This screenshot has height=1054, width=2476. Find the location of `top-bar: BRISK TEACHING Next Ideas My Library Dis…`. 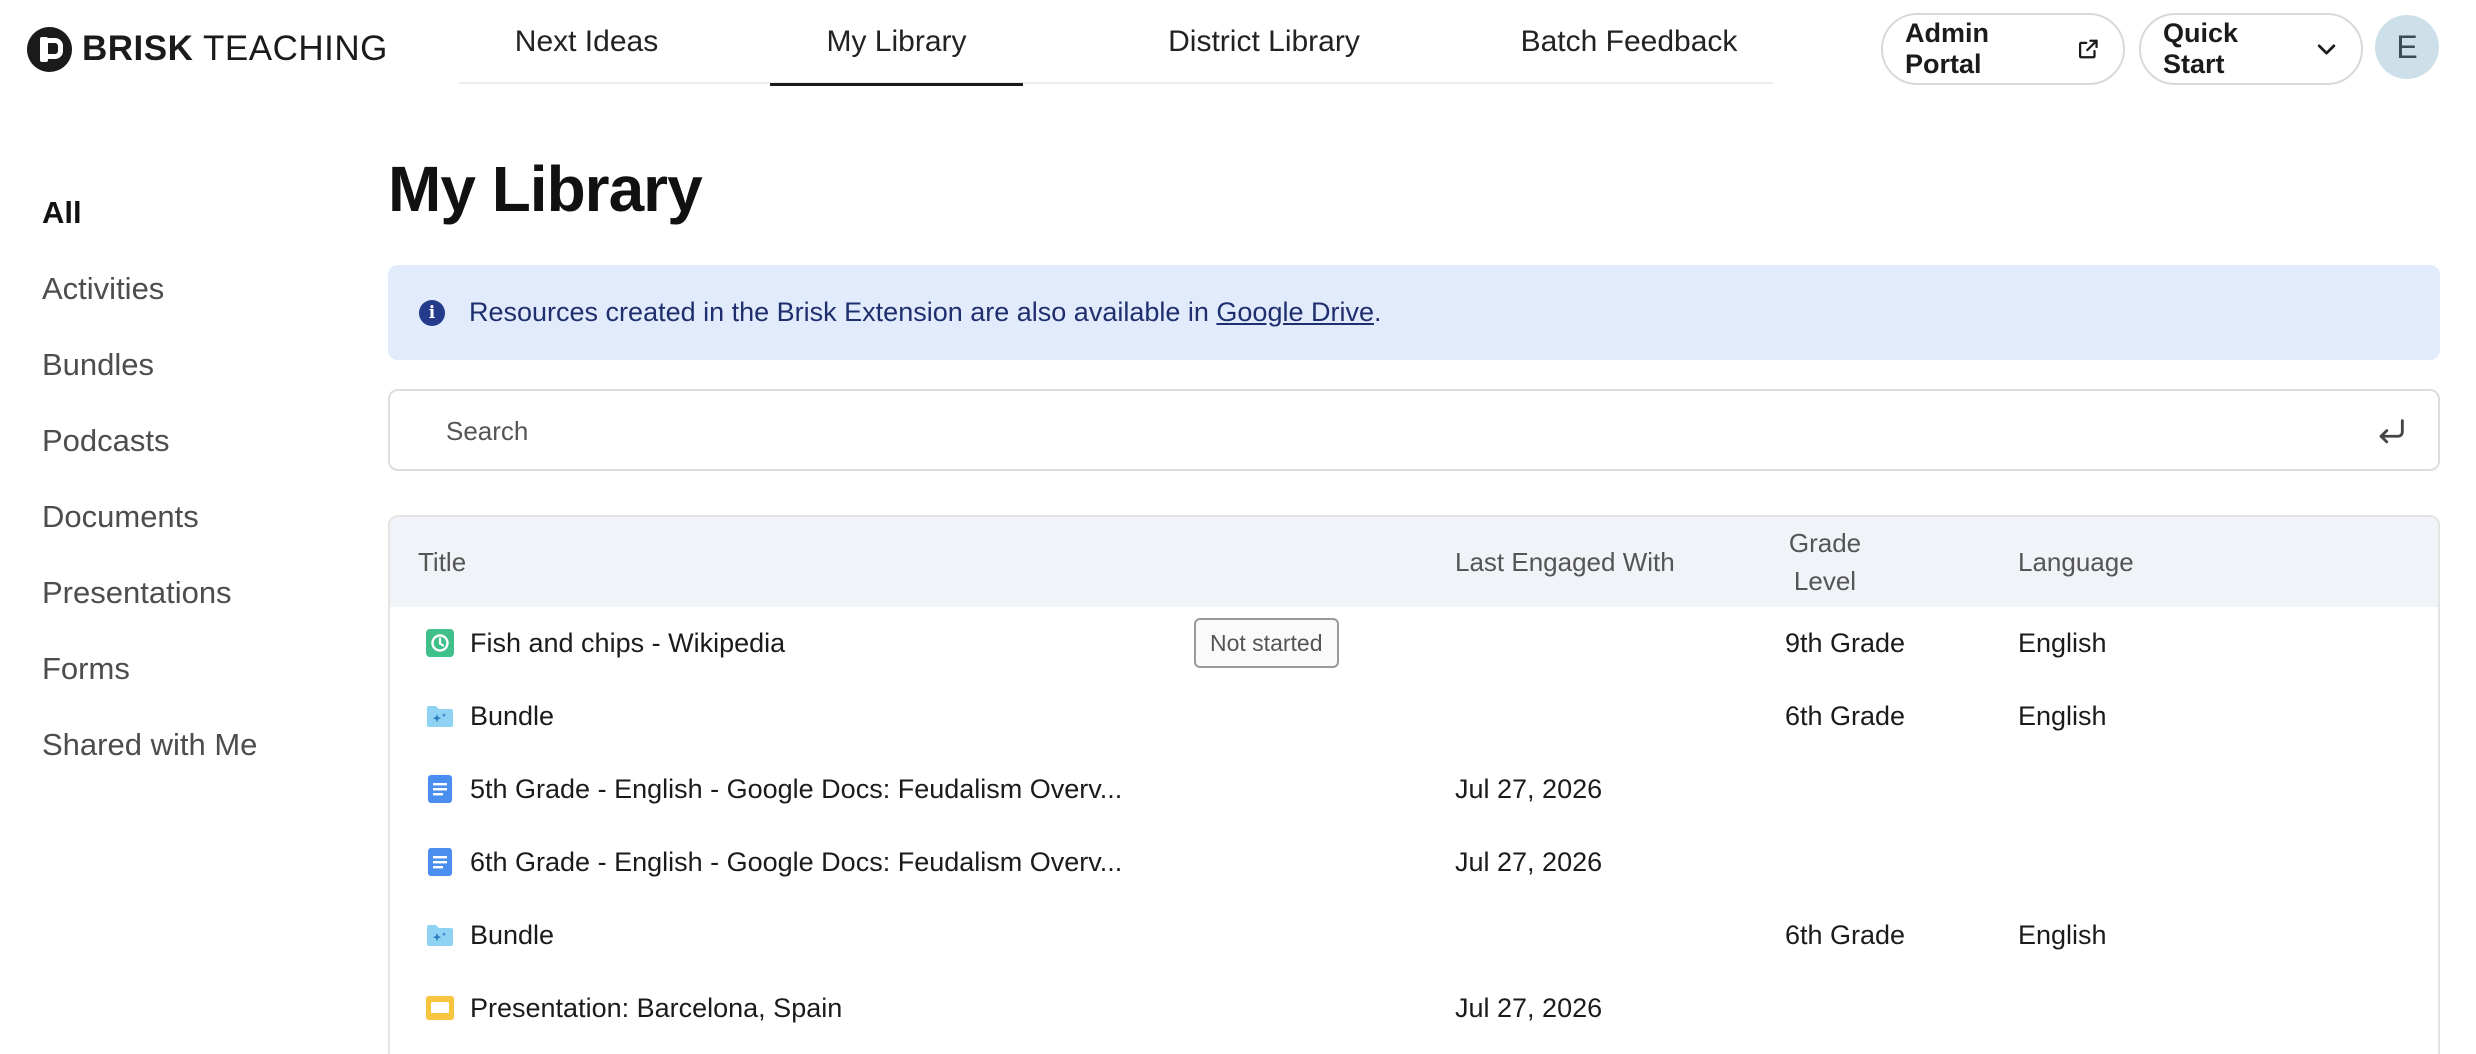

top-bar: BRISK TEACHING Next Ideas My Library Dis… is located at coordinates (1238, 48).